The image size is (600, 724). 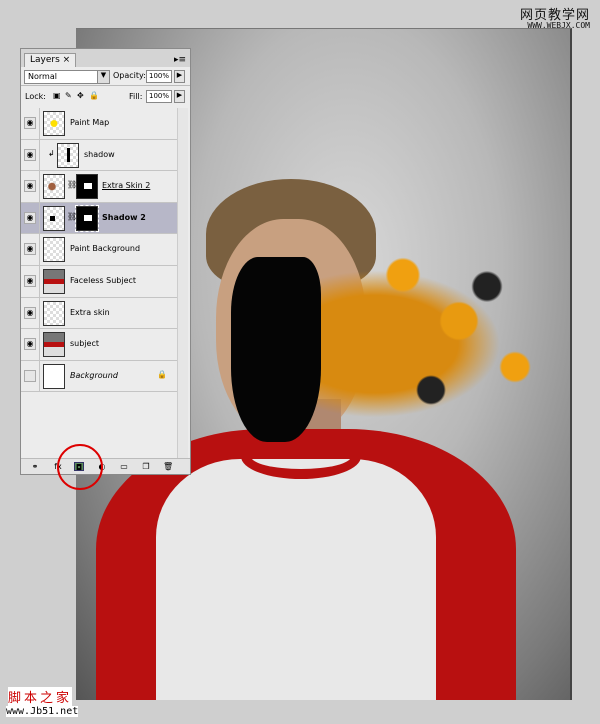 What do you see at coordinates (276, 349) in the screenshot?
I see `black-face` at bounding box center [276, 349].